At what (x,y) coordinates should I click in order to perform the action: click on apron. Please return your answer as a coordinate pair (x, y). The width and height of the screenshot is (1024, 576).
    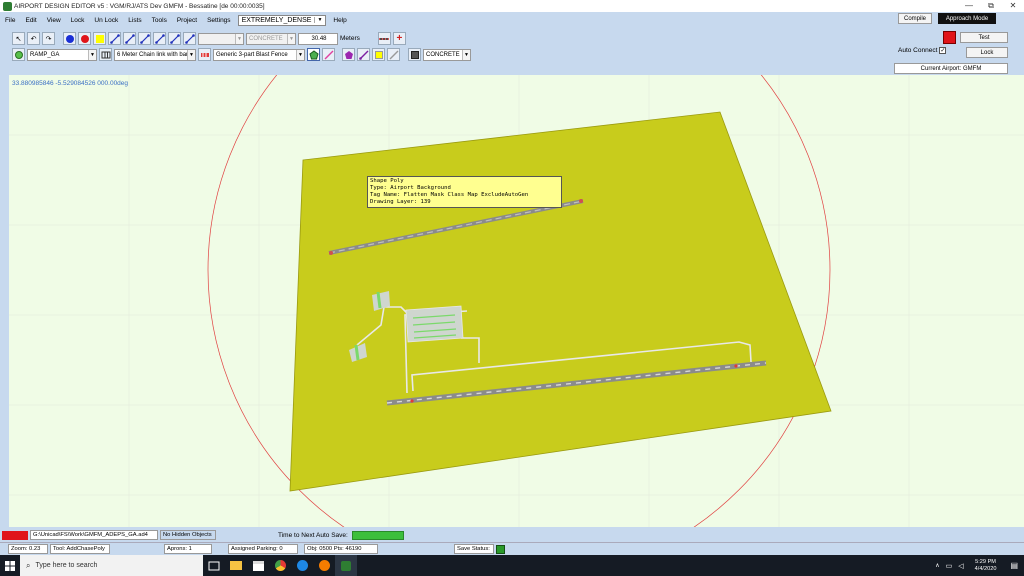
    Looking at the image, I should click on (434, 324).